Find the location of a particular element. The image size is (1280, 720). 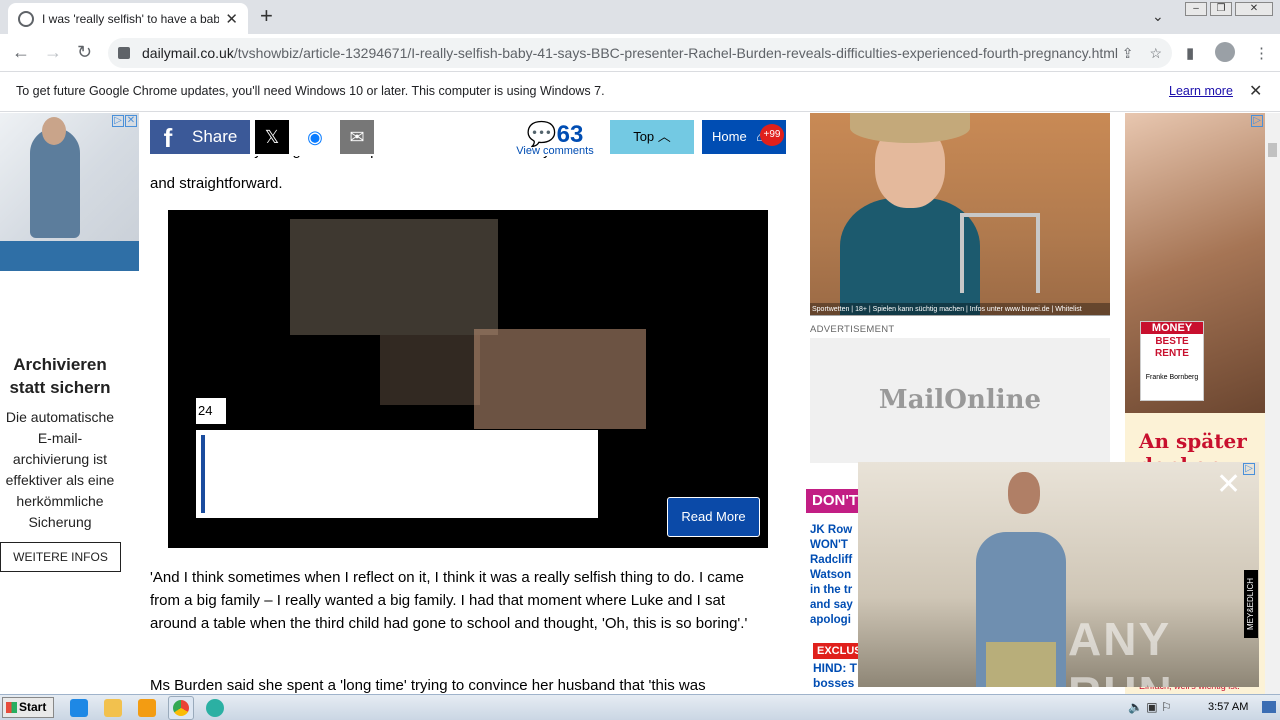

facebook-share-button: f Share is located at coordinates (200, 137).